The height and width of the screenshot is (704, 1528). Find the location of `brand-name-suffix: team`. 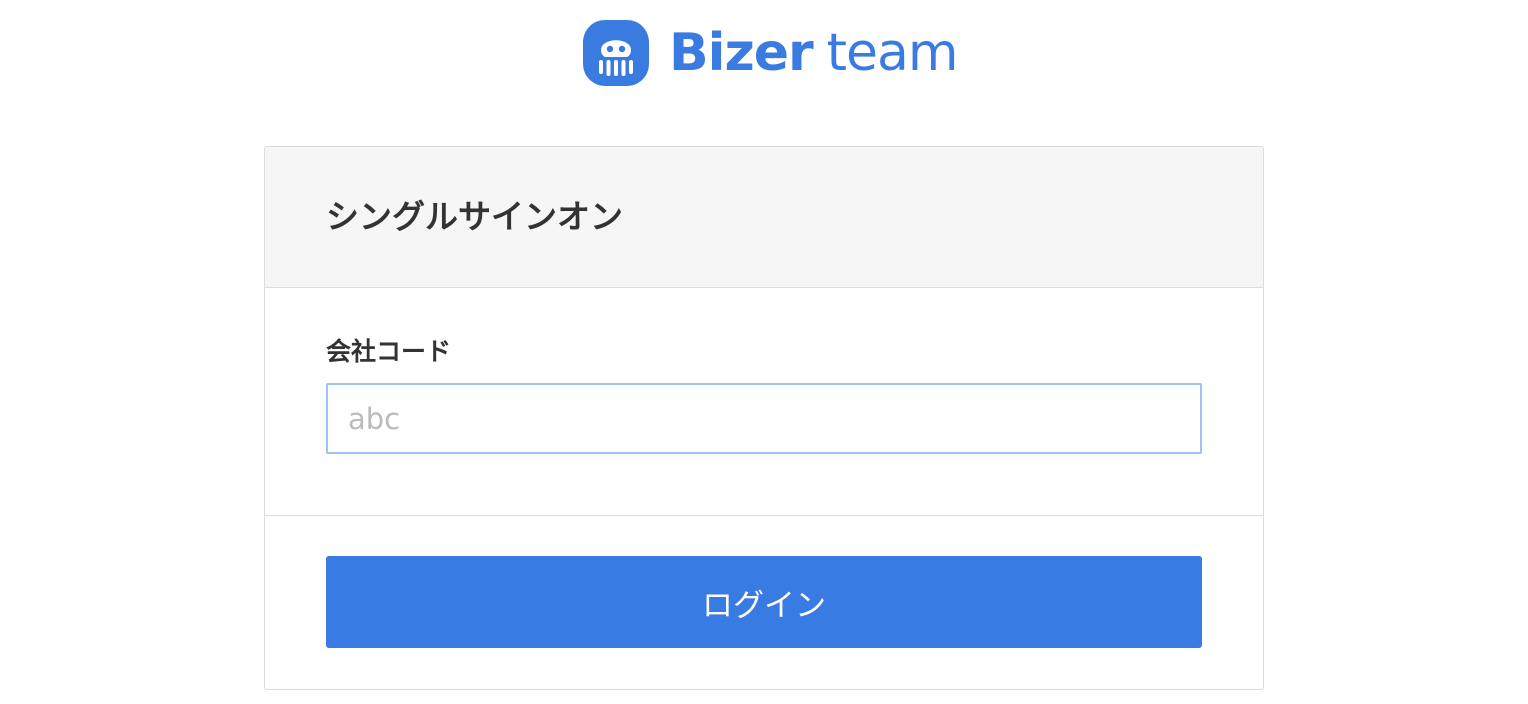

brand-name-suffix: team is located at coordinates (892, 53).